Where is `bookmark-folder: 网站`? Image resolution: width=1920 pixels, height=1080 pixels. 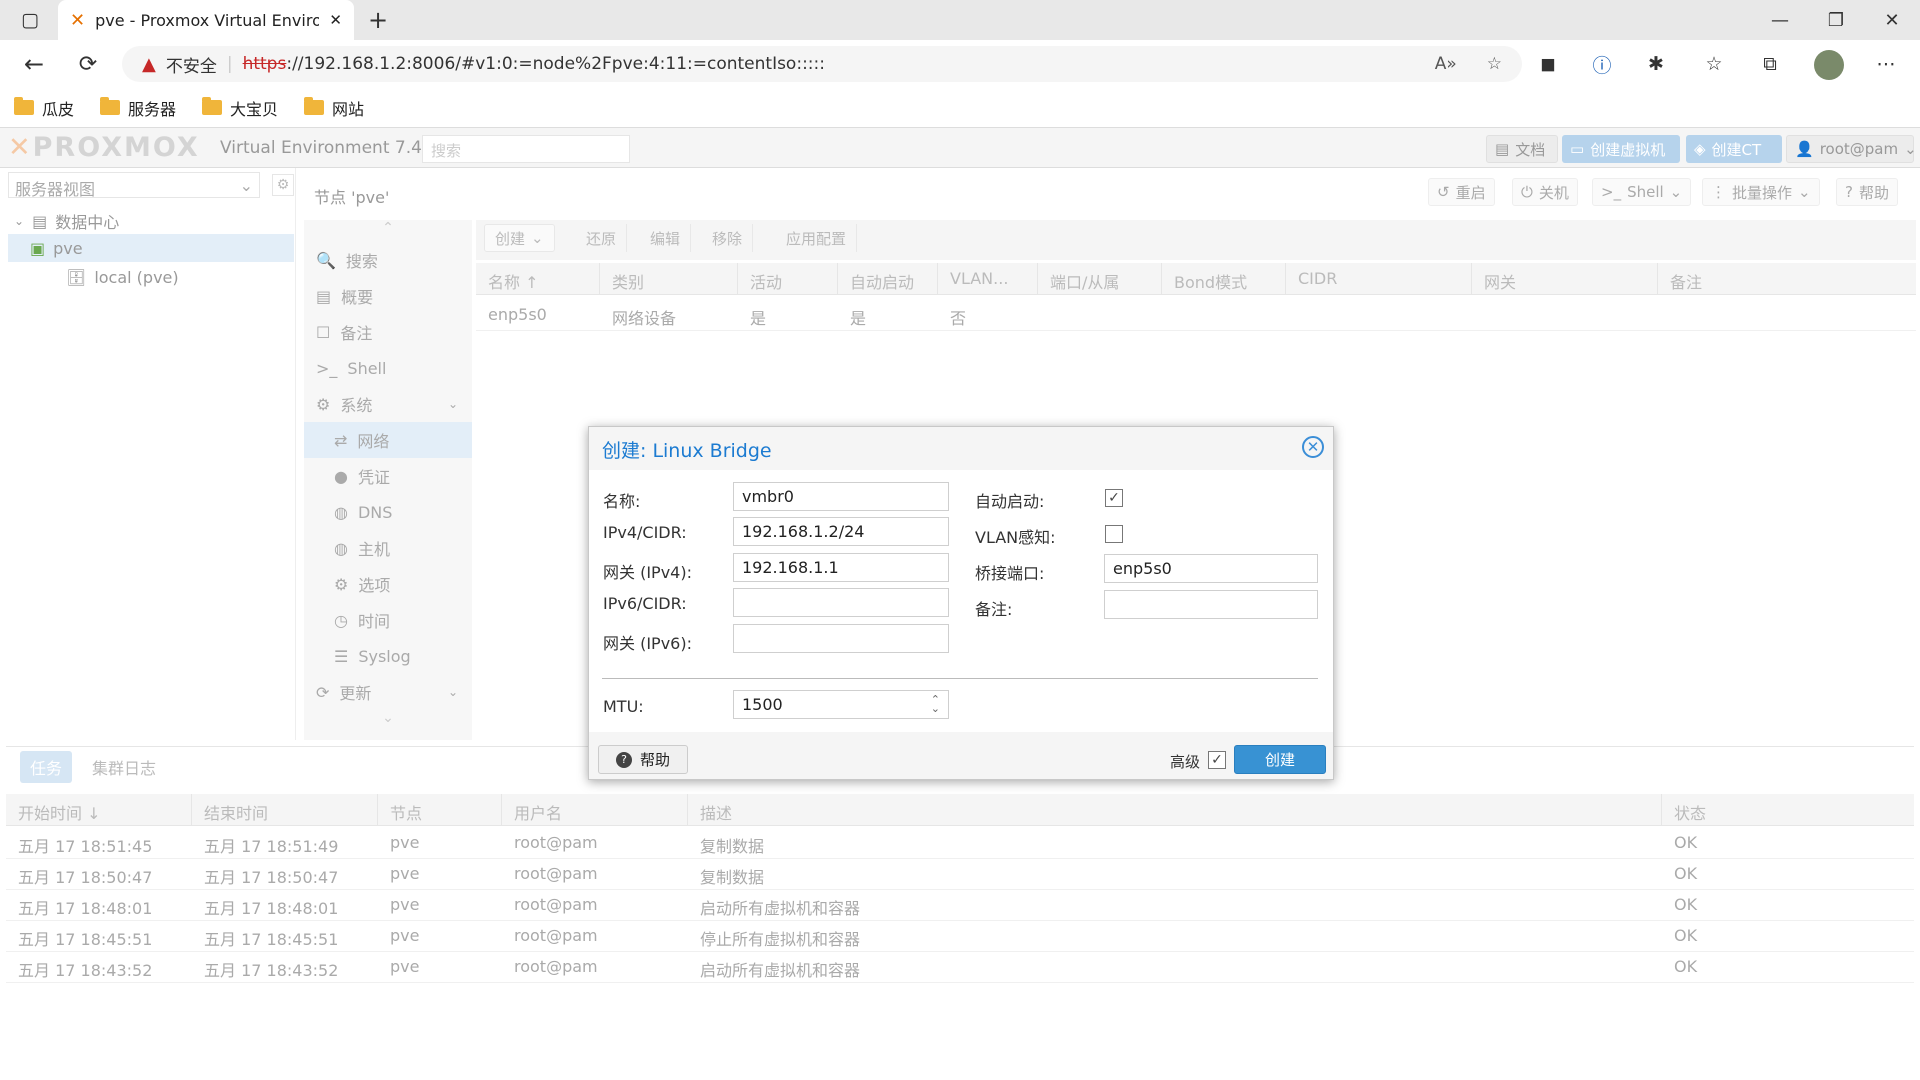
bookmark-folder: 网站 is located at coordinates (334, 108).